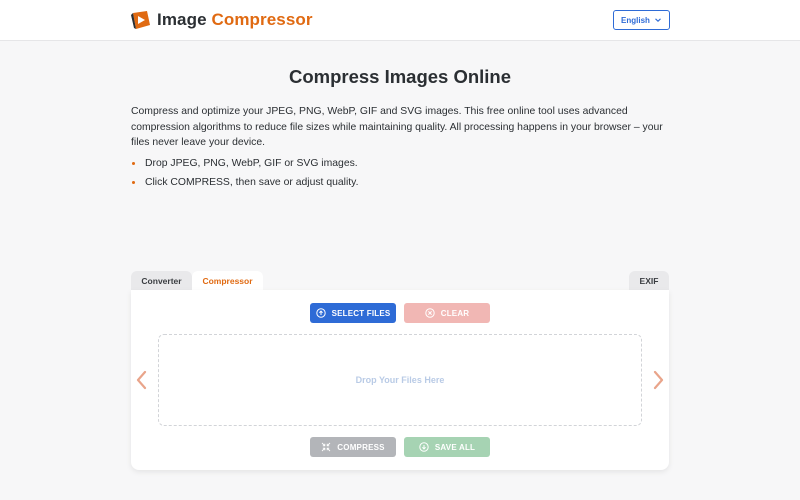  Describe the element at coordinates (400, 76) in the screenshot. I see `page-title: Compress Images Online` at that location.